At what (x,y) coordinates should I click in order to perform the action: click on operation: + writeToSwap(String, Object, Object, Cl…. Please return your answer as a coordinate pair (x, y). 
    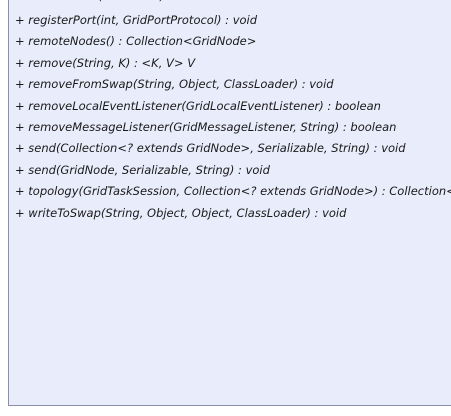
    Looking at the image, I should click on (181, 212).